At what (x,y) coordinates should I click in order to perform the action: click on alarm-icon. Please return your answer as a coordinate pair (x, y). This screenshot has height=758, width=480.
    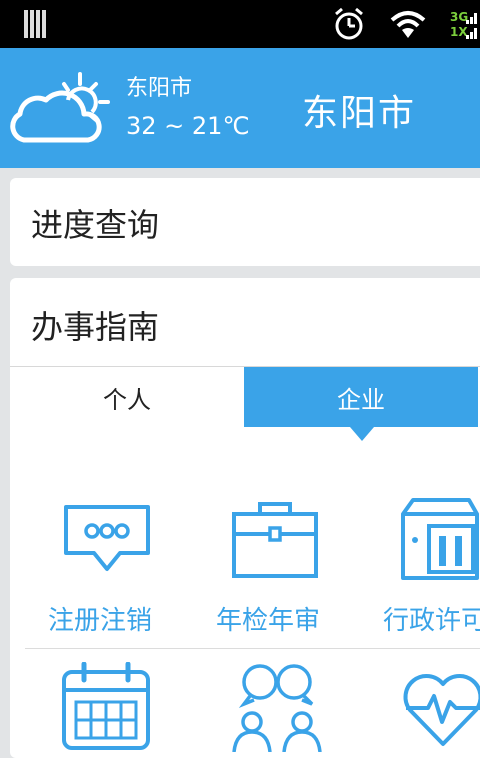
    Looking at the image, I should click on (349, 23).